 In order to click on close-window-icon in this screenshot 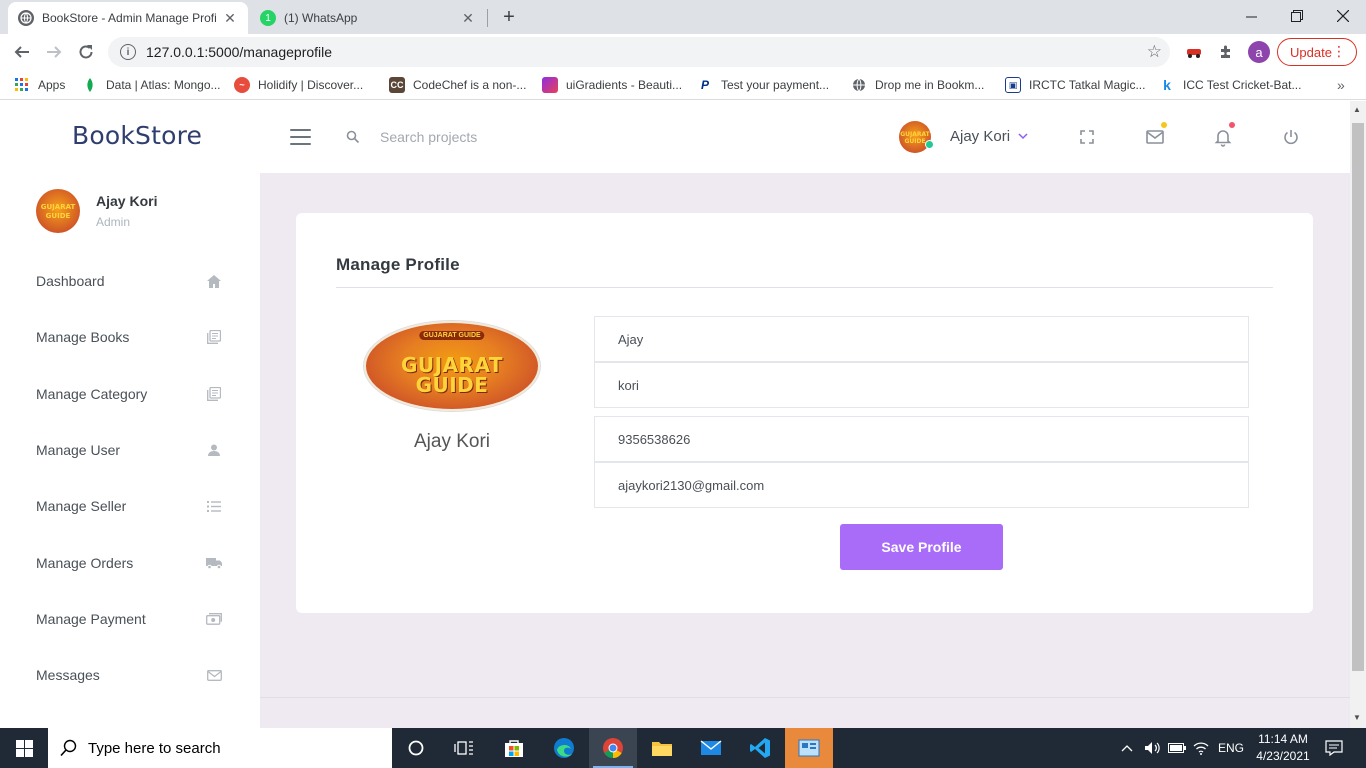, I will do `click(1343, 16)`.